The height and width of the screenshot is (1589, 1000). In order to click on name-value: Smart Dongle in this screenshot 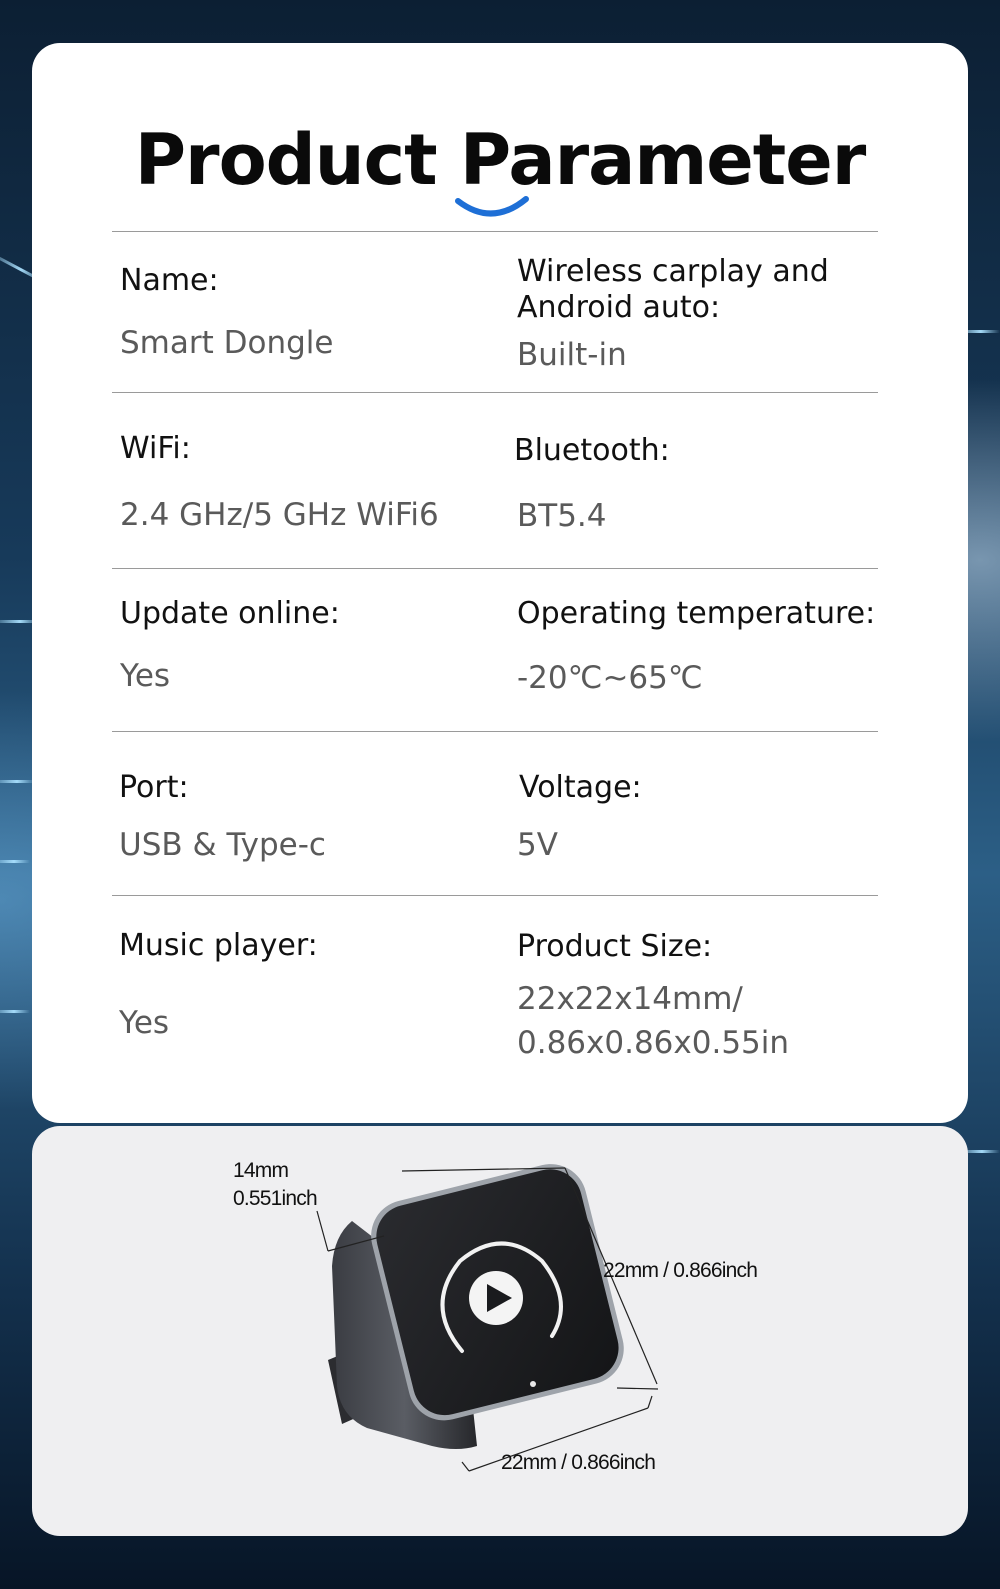, I will do `click(227, 343)`.